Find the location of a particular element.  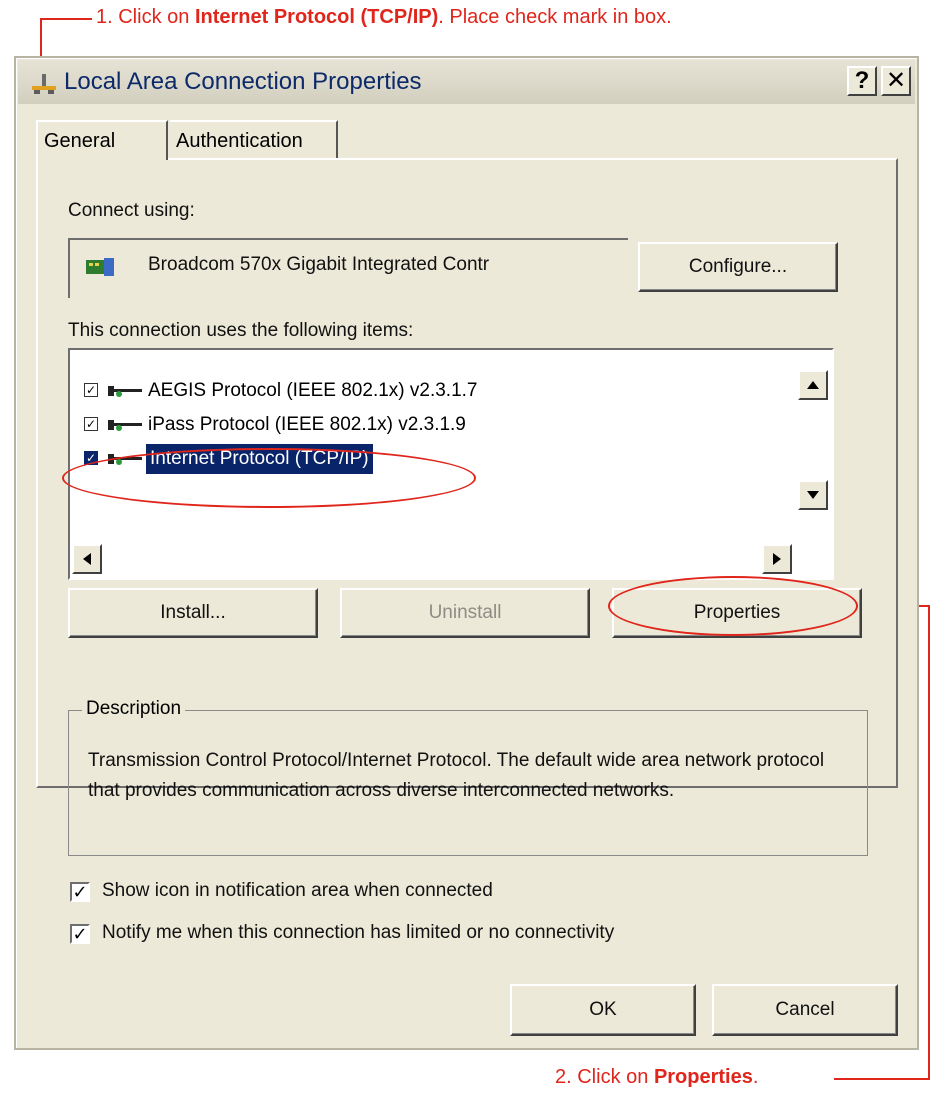

scroll-up-button is located at coordinates (813, 385).